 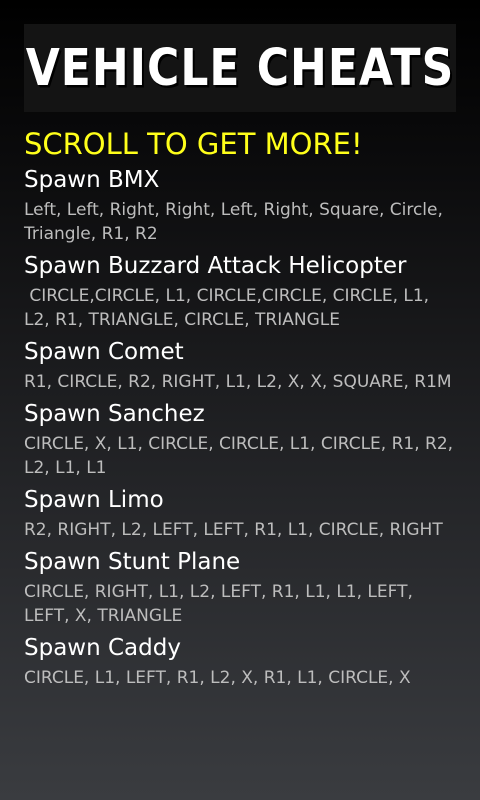 What do you see at coordinates (94, 500) in the screenshot?
I see `cheat-name: Spawn Limo` at bounding box center [94, 500].